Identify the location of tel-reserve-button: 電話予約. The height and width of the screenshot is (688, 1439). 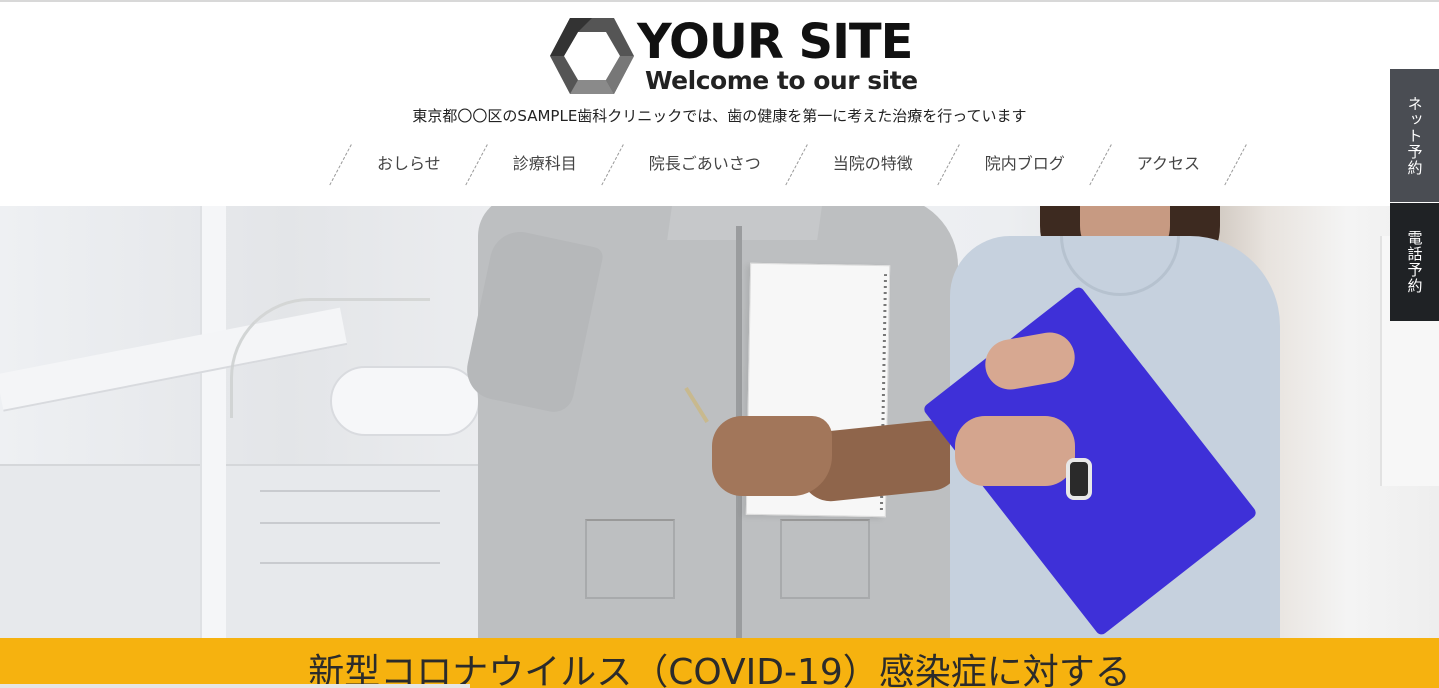
(1414, 262).